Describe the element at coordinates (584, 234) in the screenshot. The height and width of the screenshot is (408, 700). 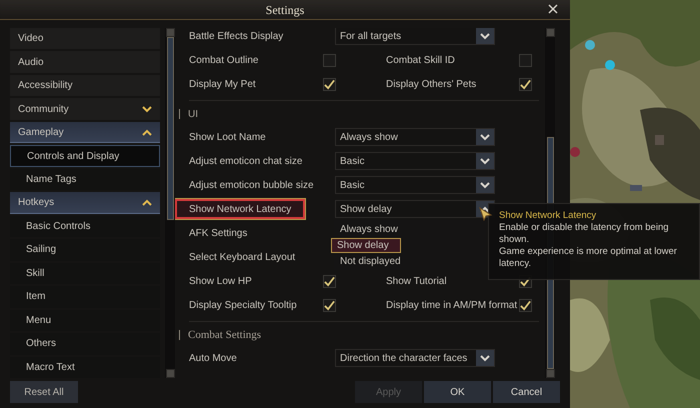
I see `tooltip-text: Enable or disable the latency from being shown.` at that location.